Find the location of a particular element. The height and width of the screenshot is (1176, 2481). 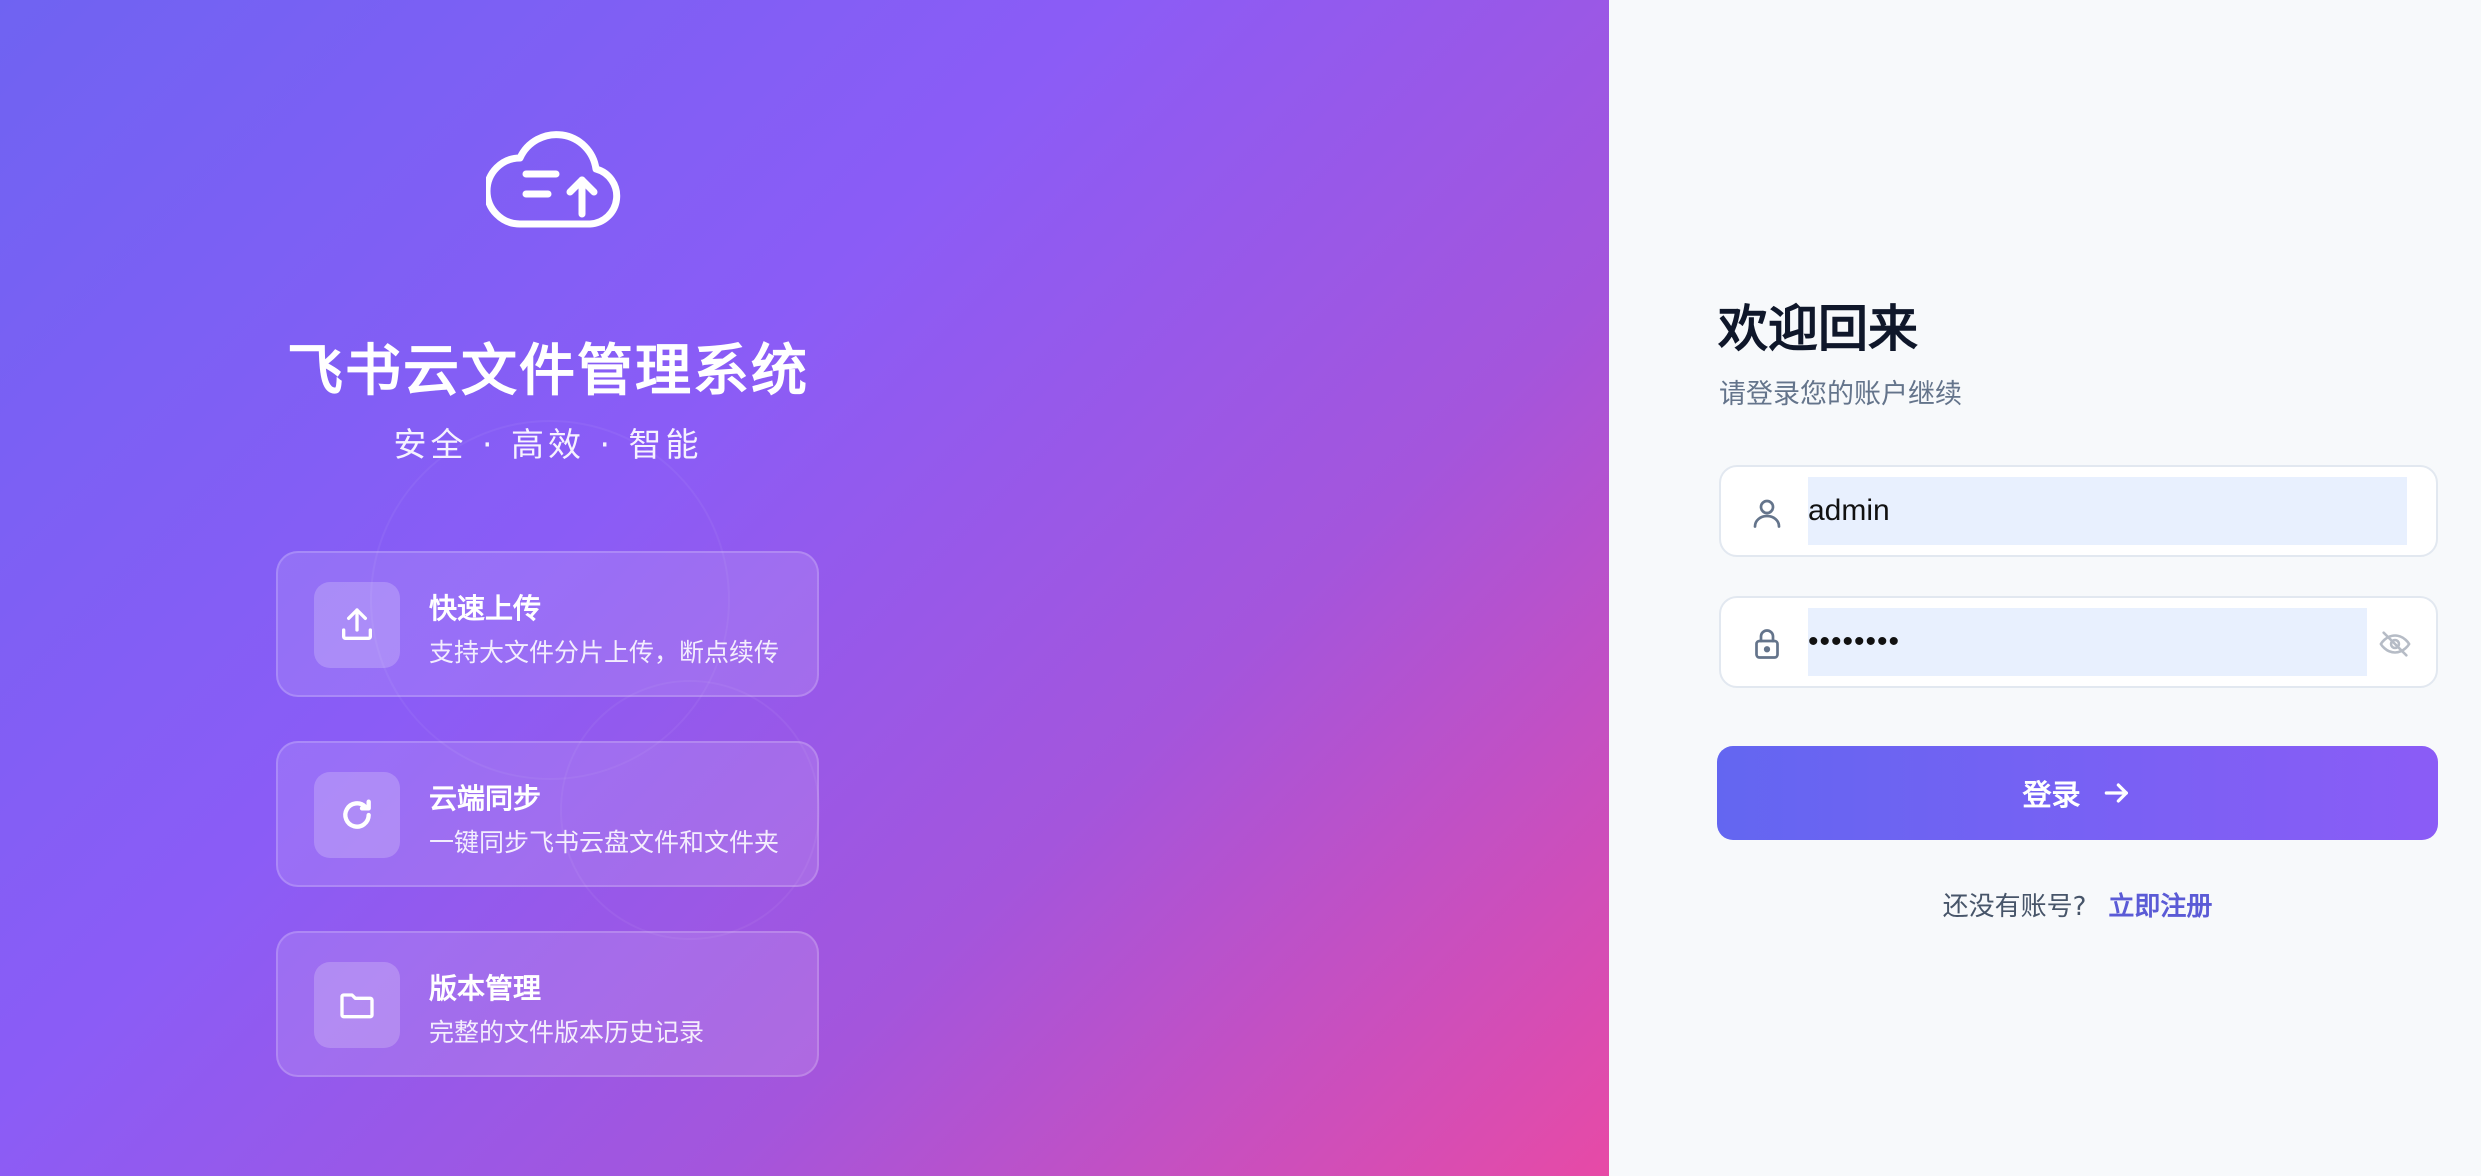

lock-icon is located at coordinates (1767, 644).